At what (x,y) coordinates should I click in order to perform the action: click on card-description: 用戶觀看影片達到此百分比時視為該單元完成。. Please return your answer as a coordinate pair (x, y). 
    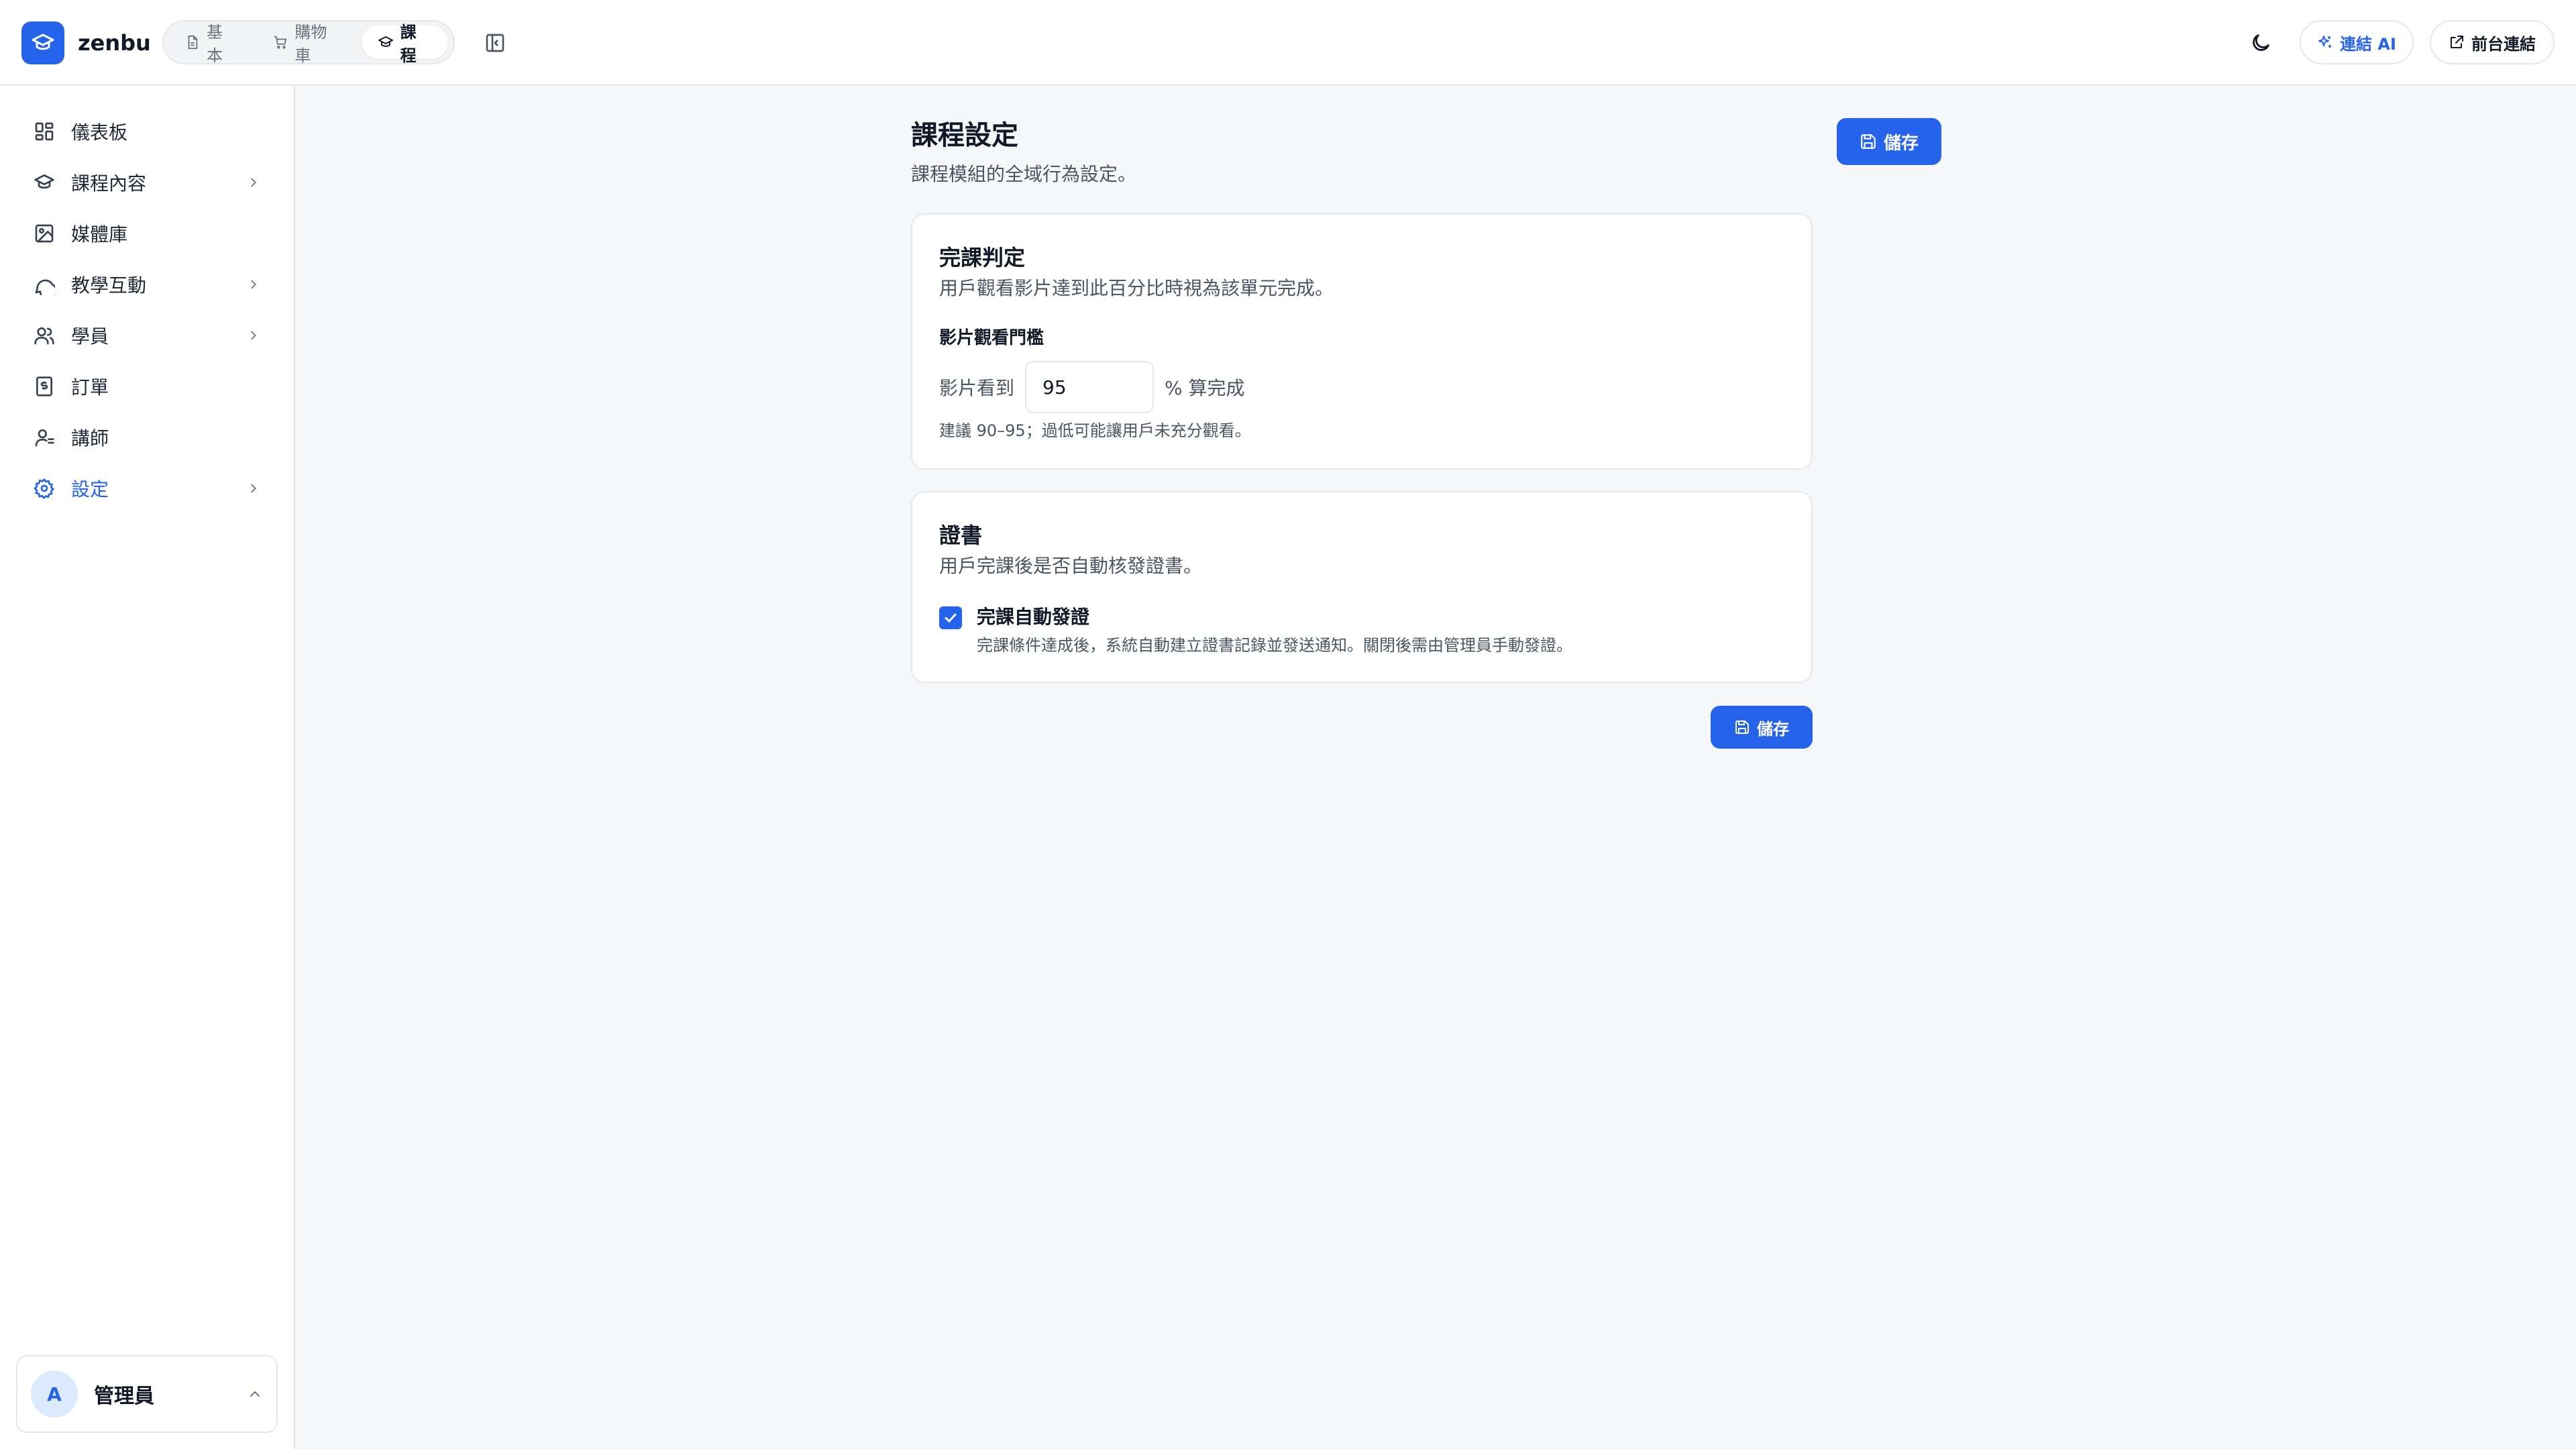
    Looking at the image, I should click on (1136, 288).